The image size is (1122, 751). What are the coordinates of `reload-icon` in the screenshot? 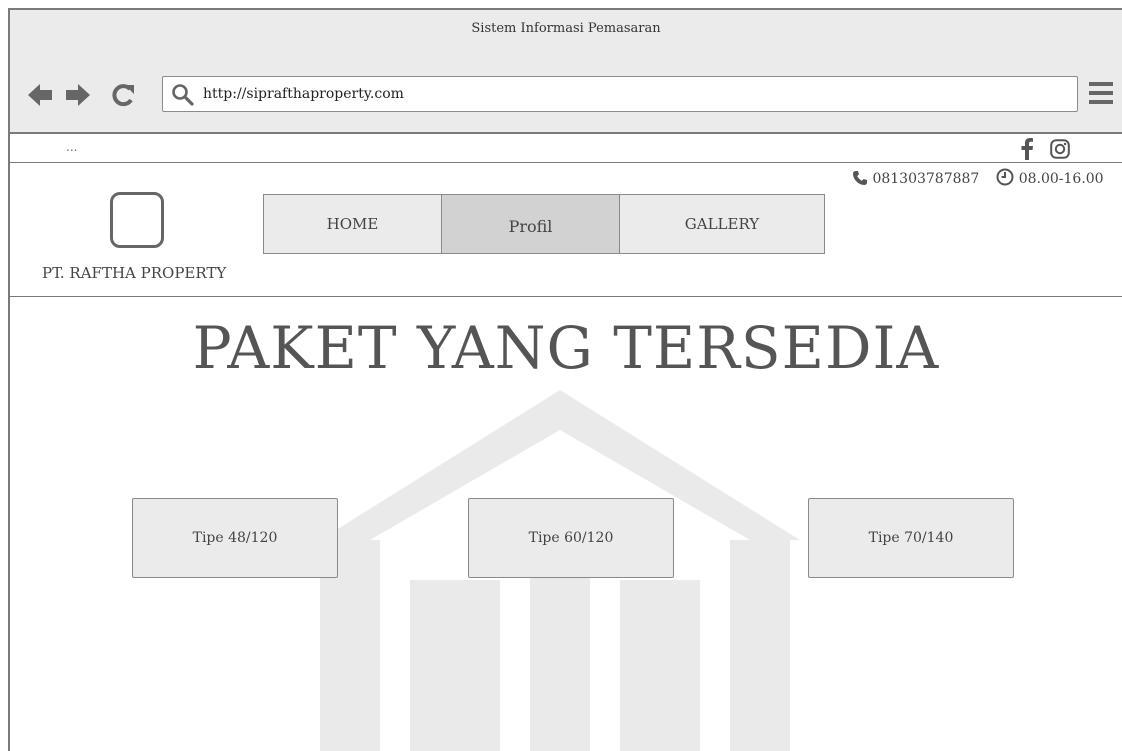 It's located at (123, 95).